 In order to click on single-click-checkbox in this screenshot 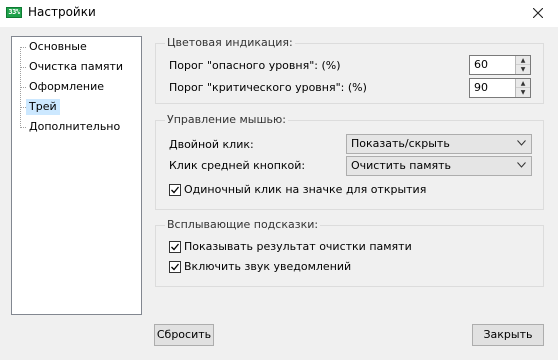, I will do `click(175, 190)`.